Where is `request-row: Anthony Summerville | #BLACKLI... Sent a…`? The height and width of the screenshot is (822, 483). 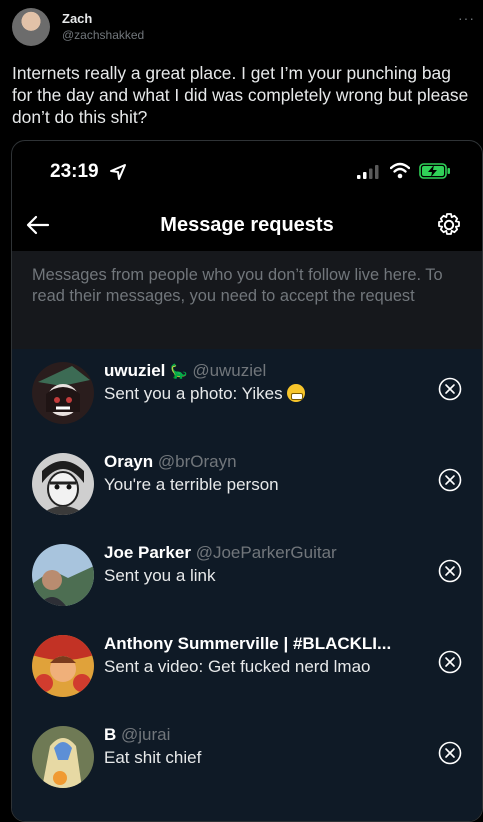 request-row: Anthony Summerville | #BLACKLI... Sent a… is located at coordinates (247, 667).